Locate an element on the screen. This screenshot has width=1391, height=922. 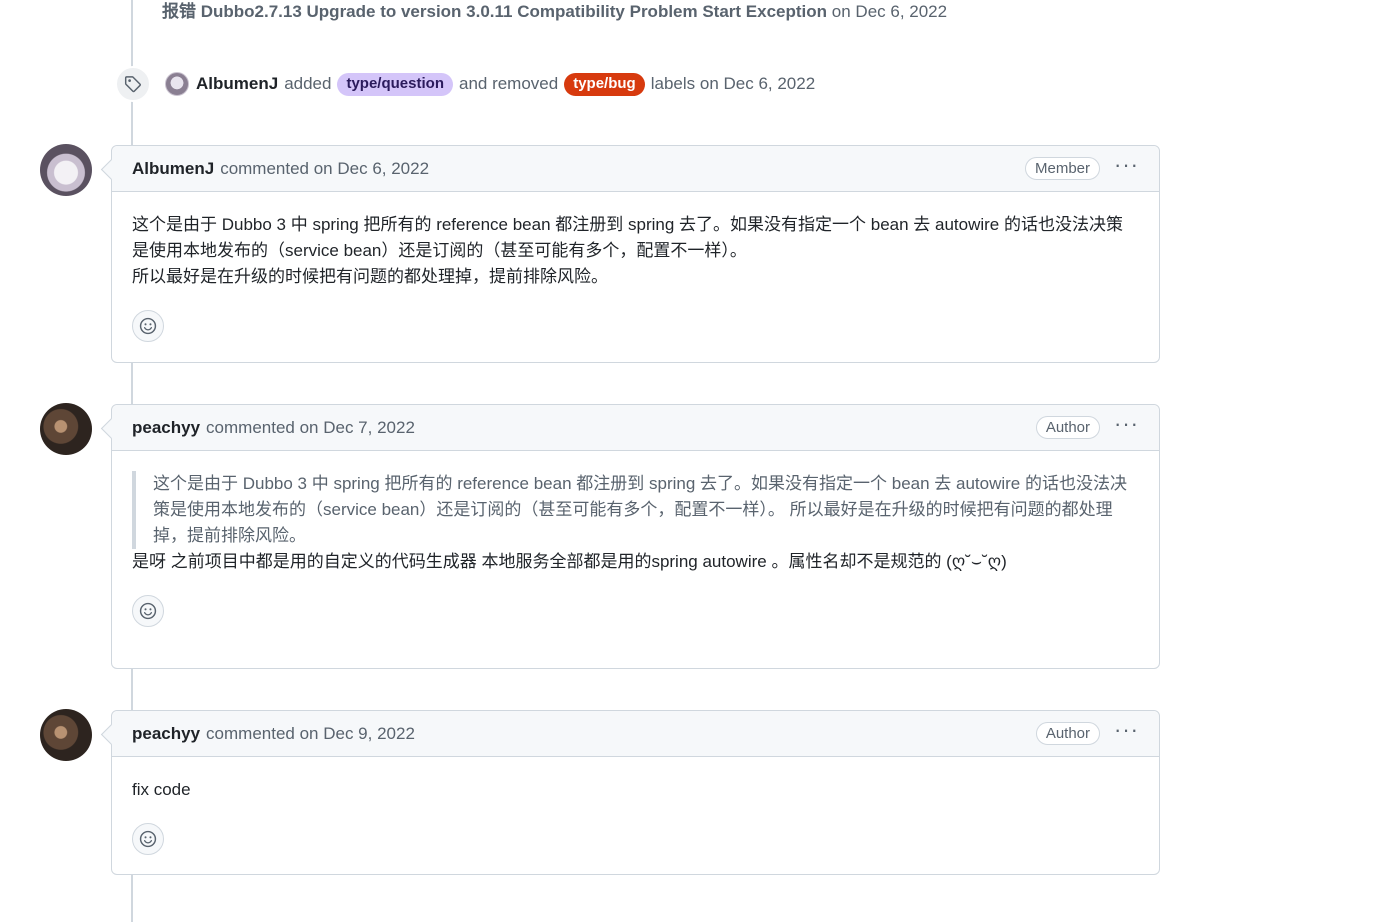
label-event-removed-text: and removed is located at coordinates (508, 83).